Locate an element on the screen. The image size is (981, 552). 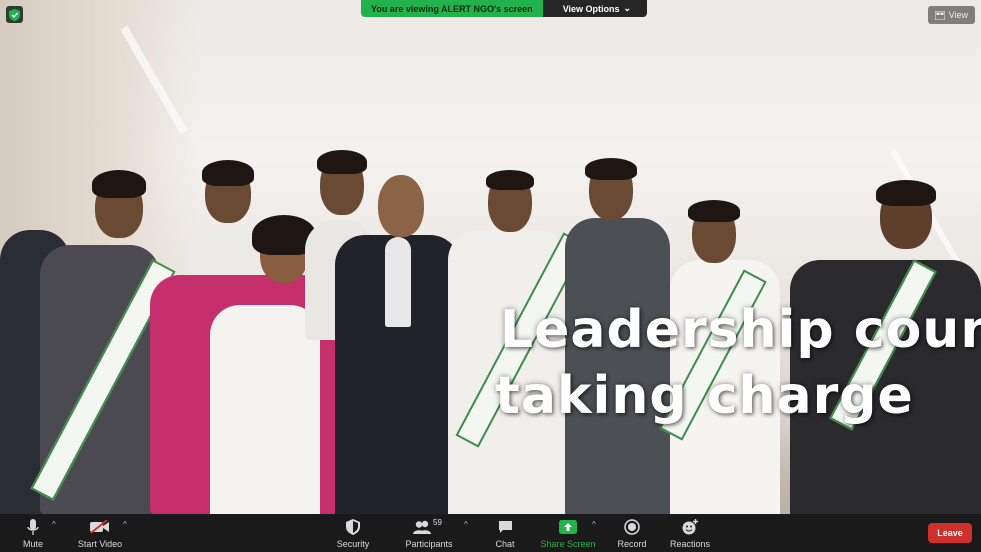
participants-options-caret: ^ is located at coordinates (466, 524).